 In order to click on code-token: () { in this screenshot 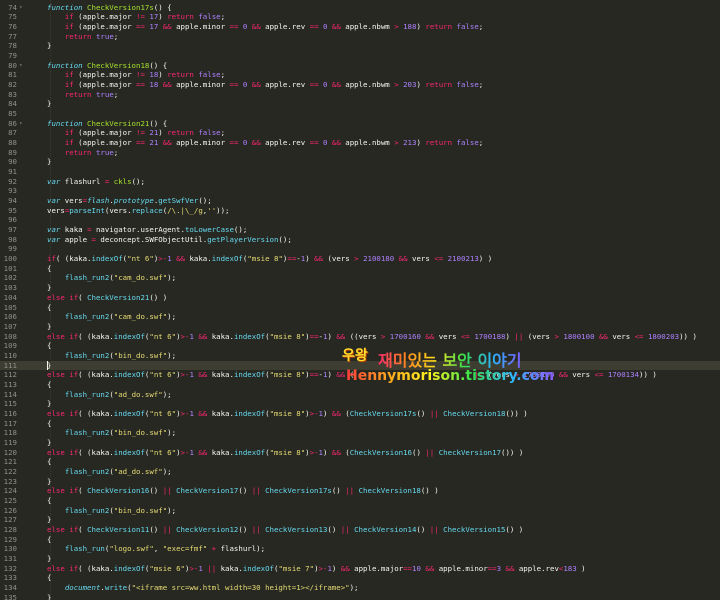, I will do `click(158, 65)`.